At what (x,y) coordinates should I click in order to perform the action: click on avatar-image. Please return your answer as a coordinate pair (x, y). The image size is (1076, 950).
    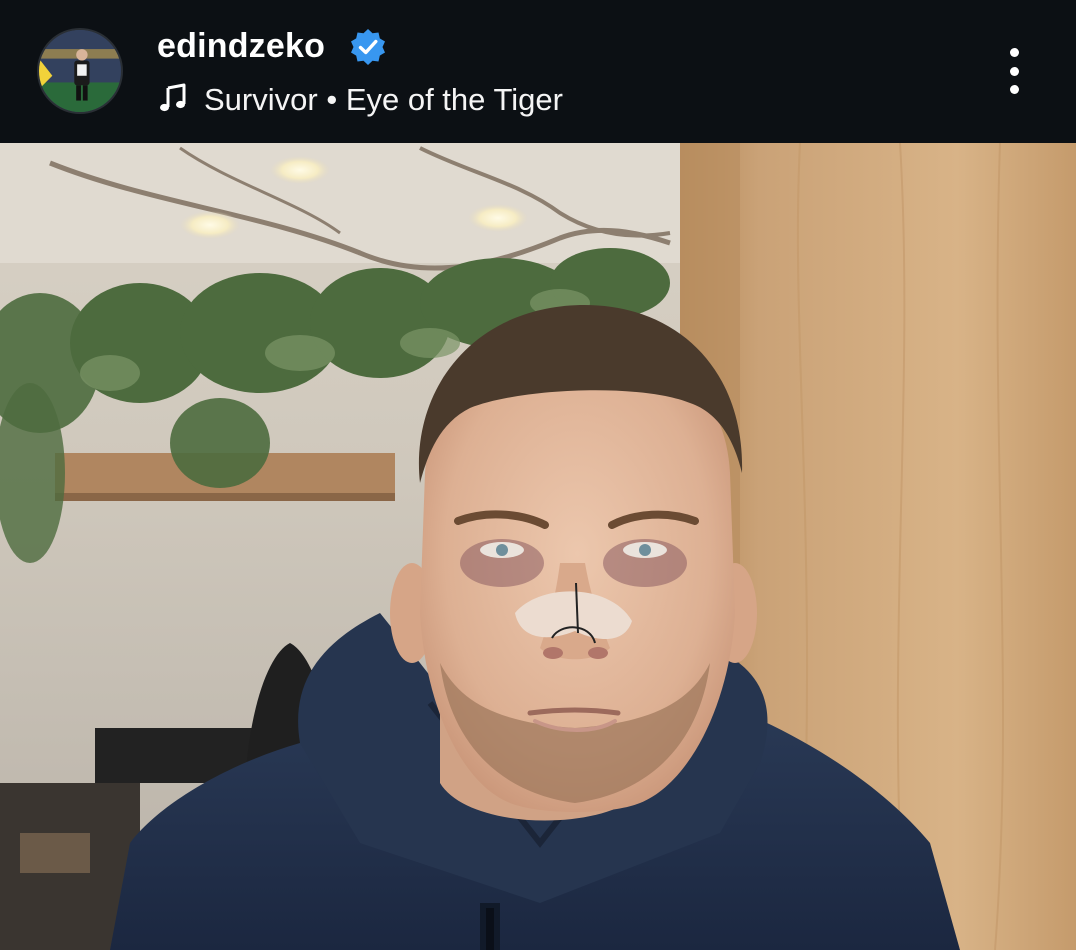
    Looking at the image, I should click on (80, 71).